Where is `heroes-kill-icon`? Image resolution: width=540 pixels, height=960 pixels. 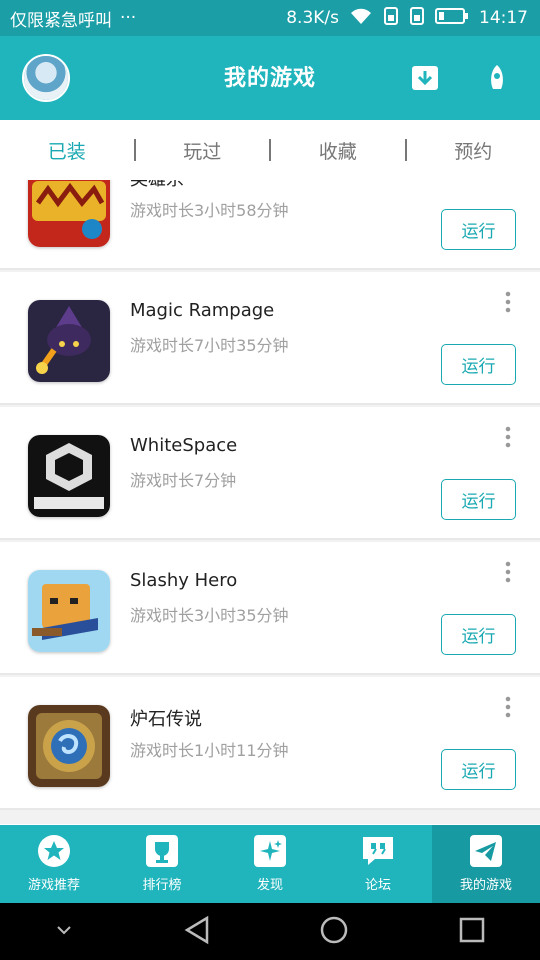 heroes-kill-icon is located at coordinates (69, 213).